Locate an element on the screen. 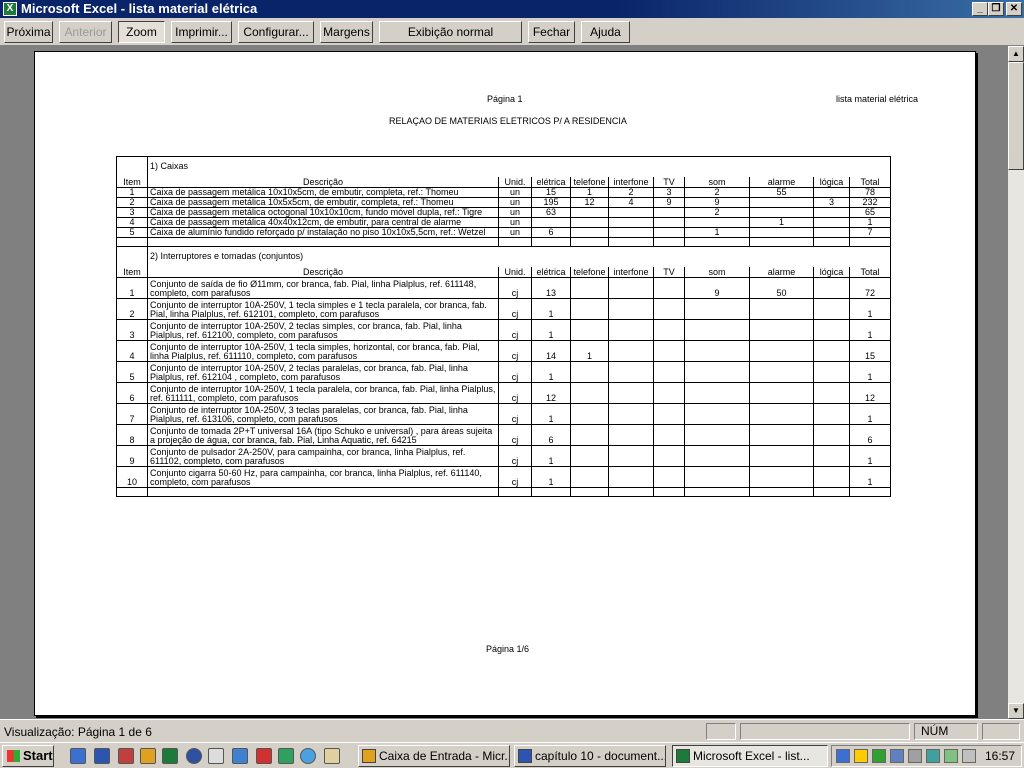 This screenshot has width=1024, height=768. start-button: Start is located at coordinates (28, 756).